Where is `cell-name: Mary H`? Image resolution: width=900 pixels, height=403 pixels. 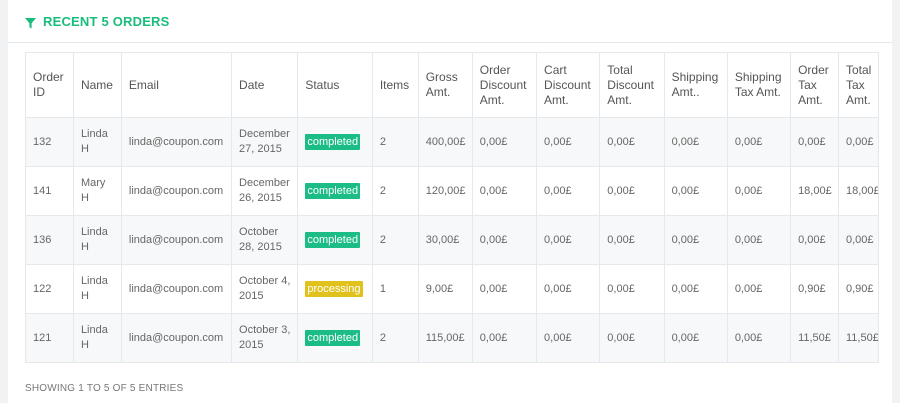
cell-name: Mary H is located at coordinates (97, 191).